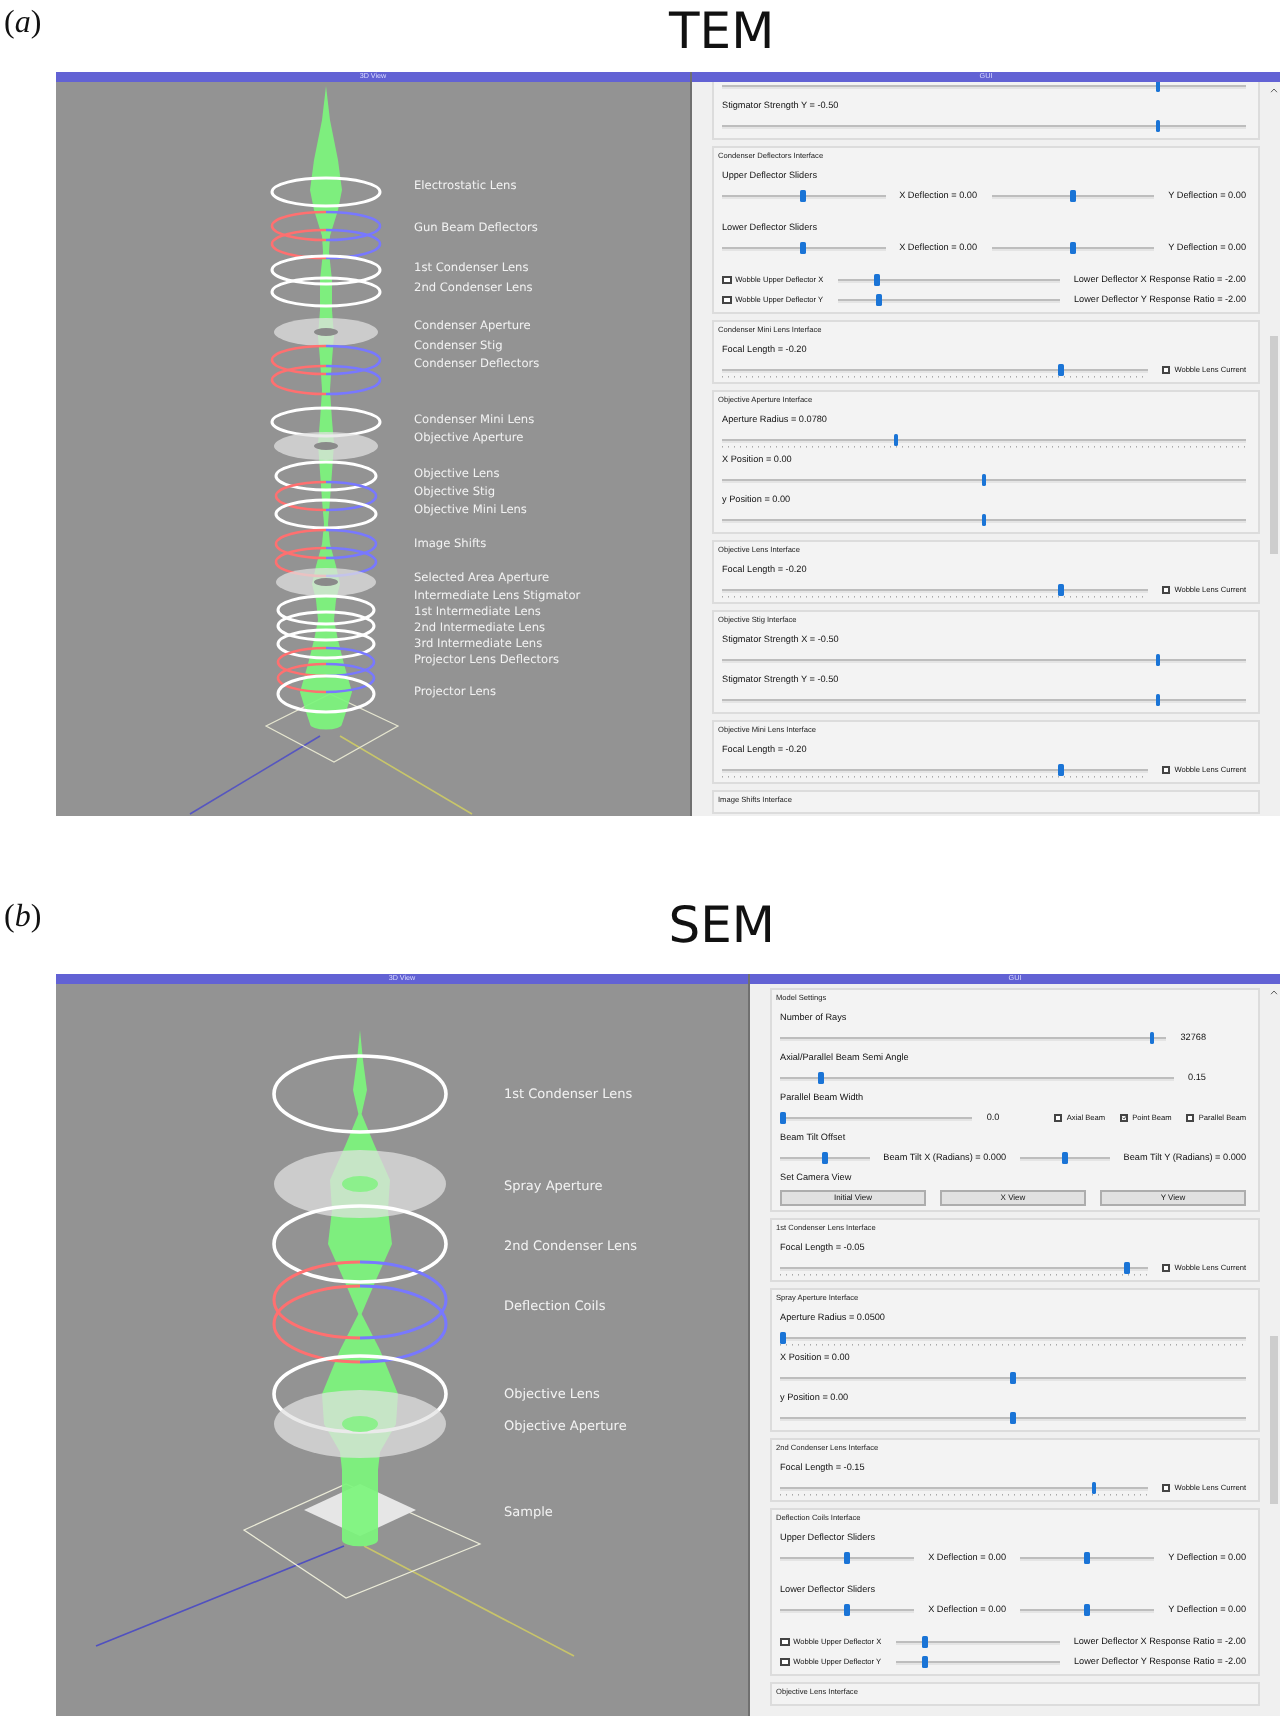  Describe the element at coordinates (721, 925) in the screenshot. I see `figure-title: SEM` at that location.